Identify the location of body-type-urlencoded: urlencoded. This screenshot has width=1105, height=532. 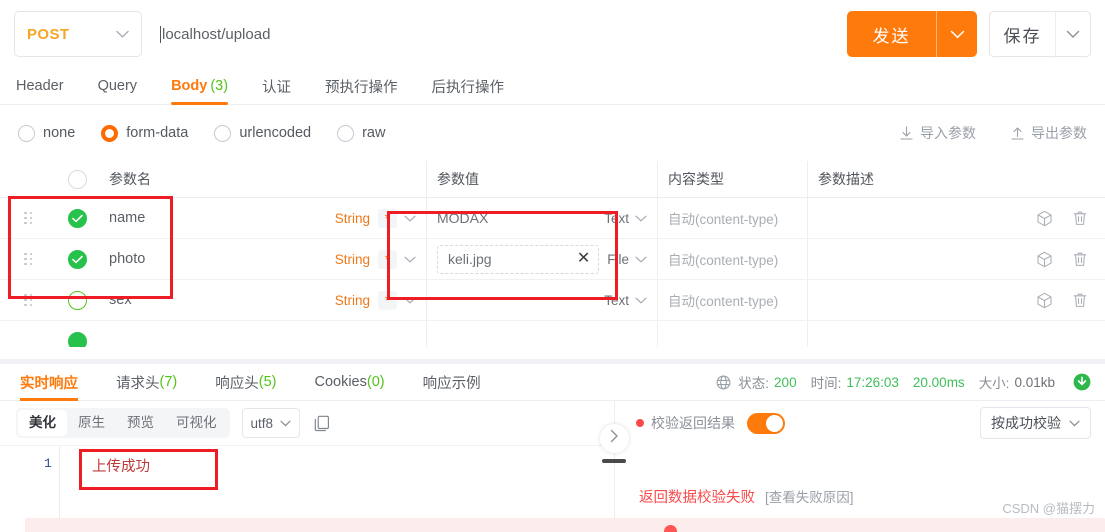
(262, 133).